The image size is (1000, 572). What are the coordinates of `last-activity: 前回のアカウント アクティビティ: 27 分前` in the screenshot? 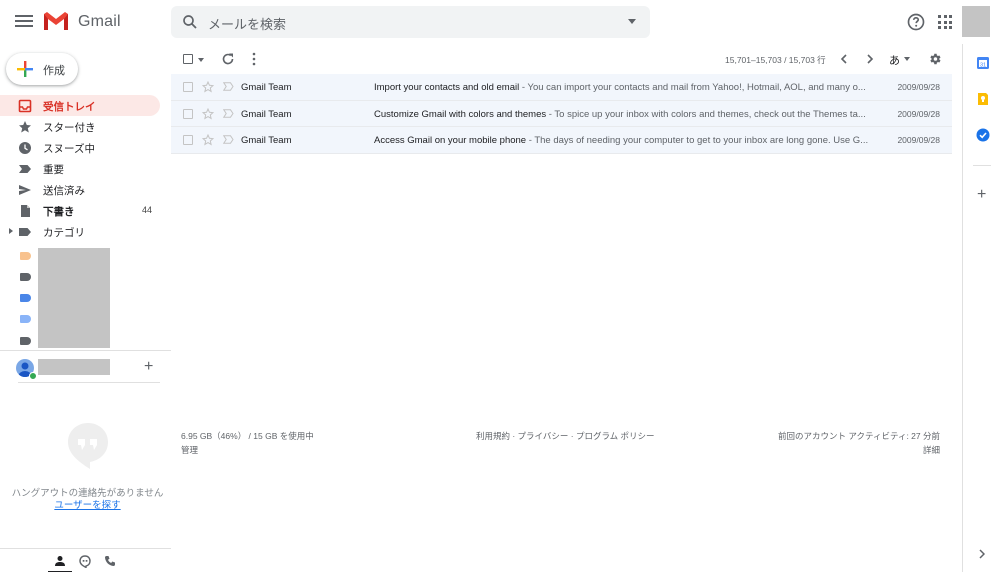 It's located at (859, 436).